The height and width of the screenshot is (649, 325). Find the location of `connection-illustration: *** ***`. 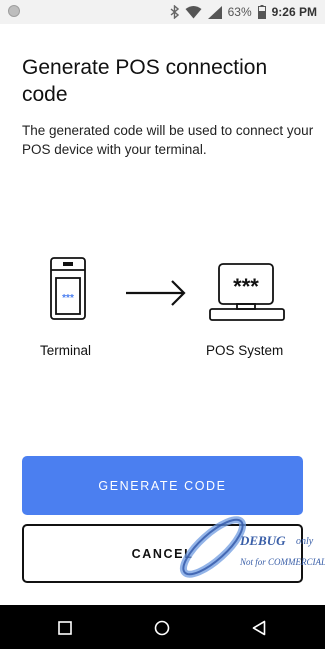

connection-illustration: *** *** is located at coordinates (167, 289).